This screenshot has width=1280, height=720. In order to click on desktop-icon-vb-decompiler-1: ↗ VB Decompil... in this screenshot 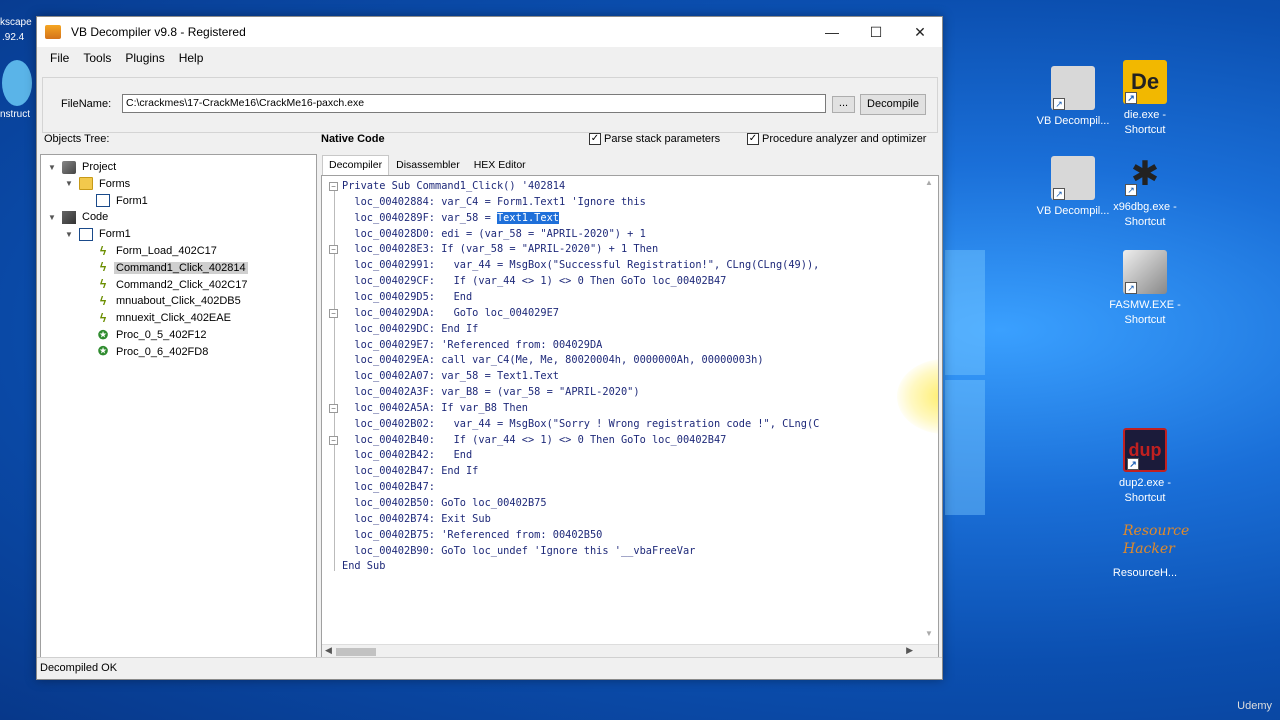, I will do `click(1073, 97)`.